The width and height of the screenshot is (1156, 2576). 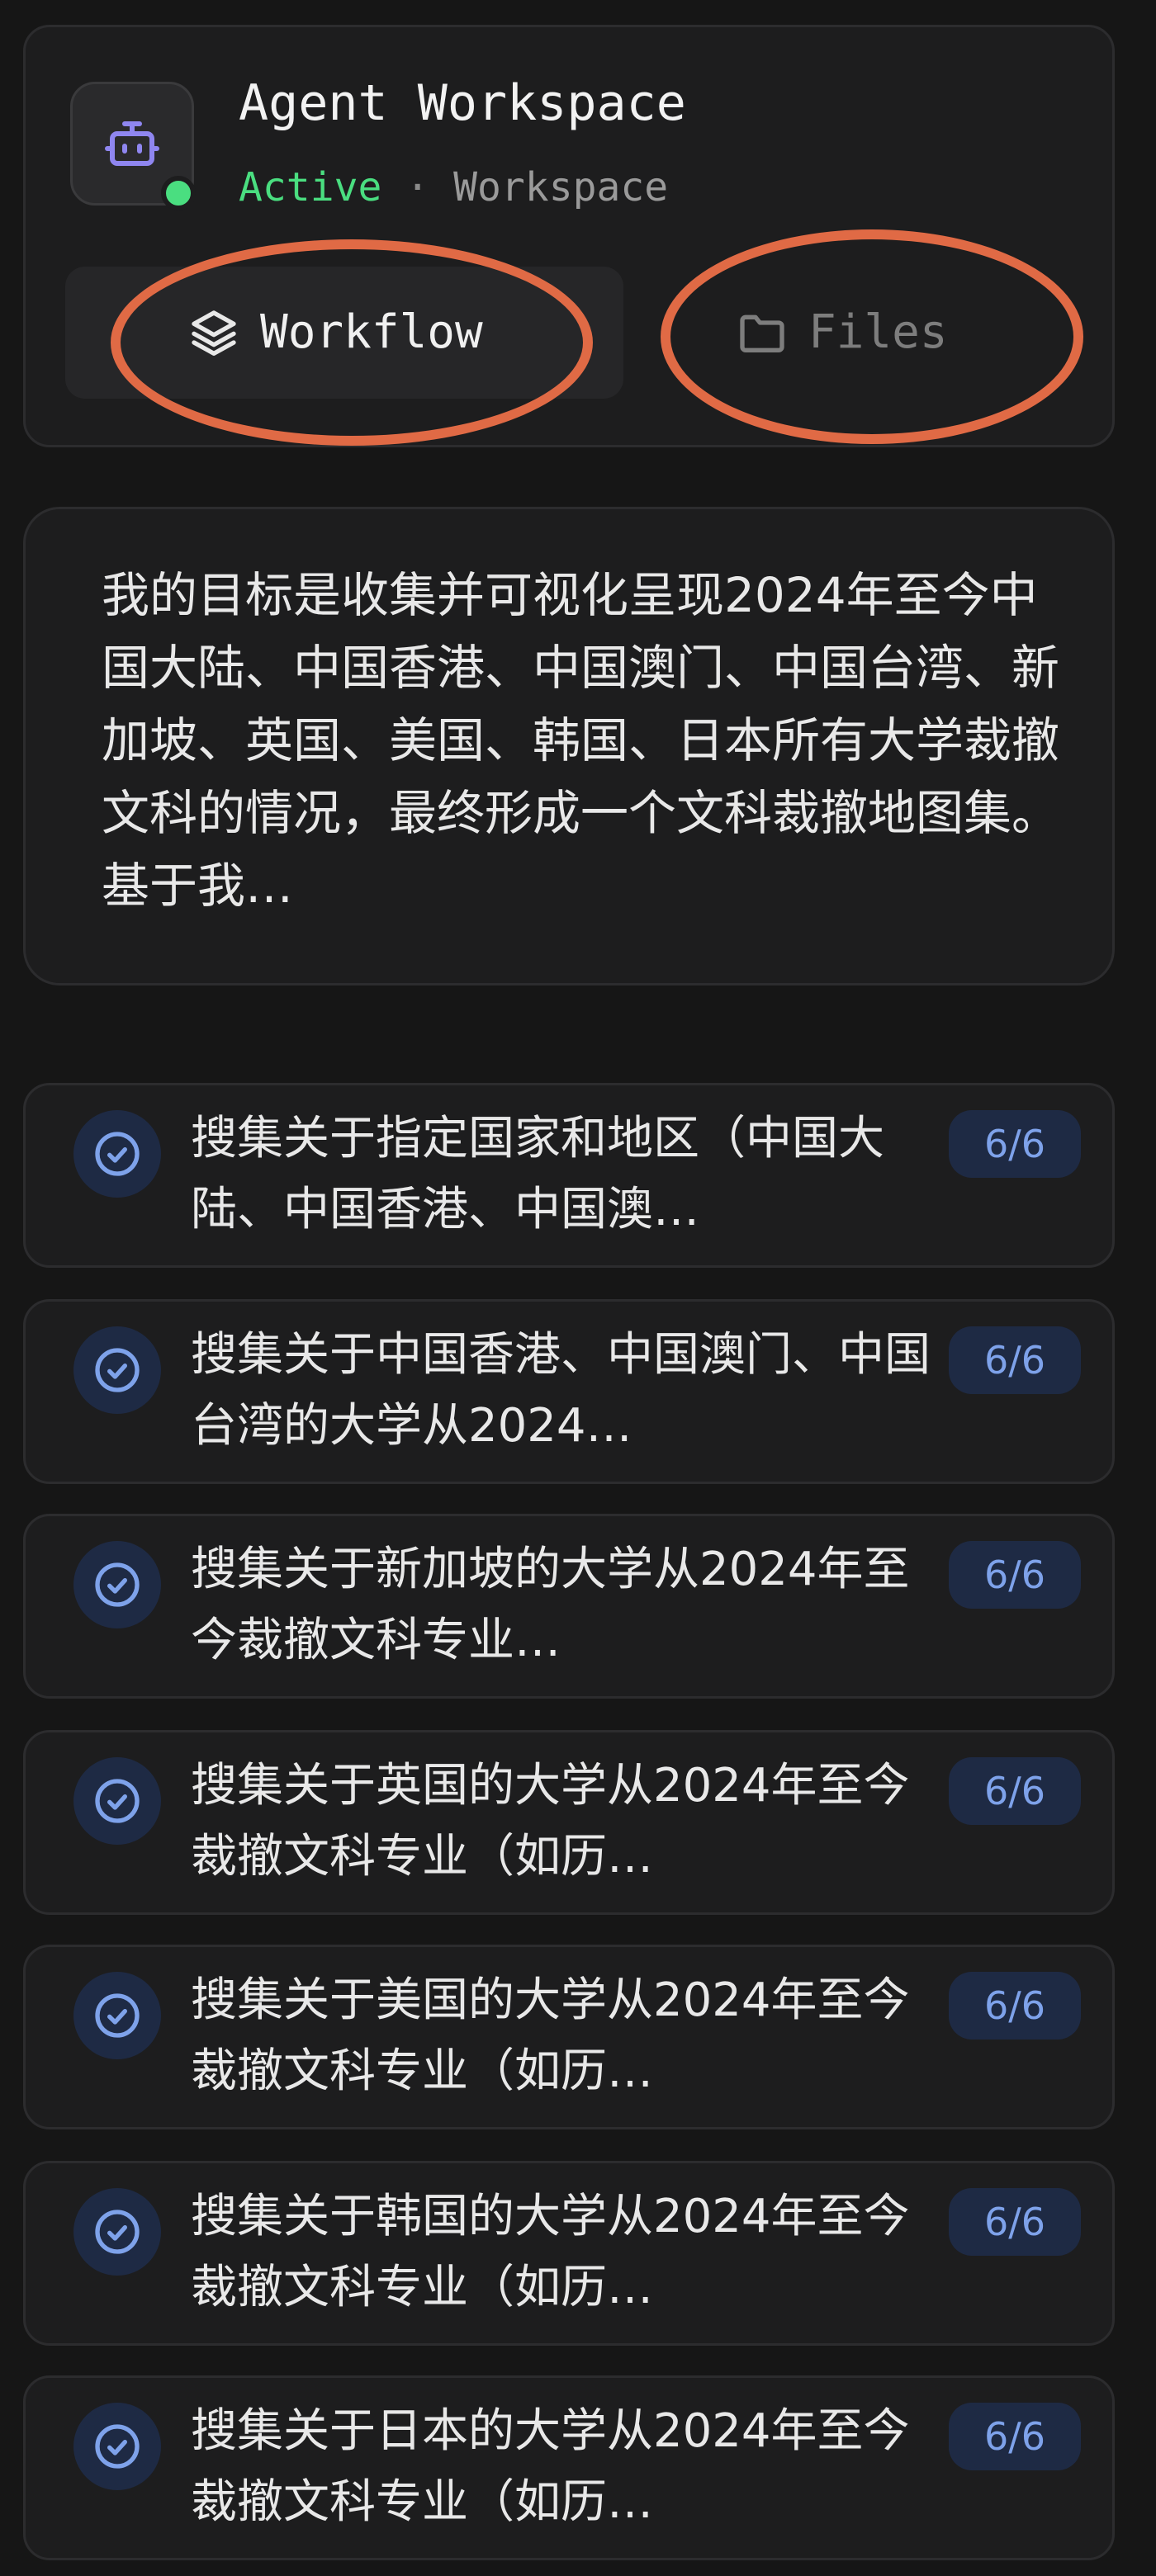 I want to click on task-item: 搜集关于指定国家和地区（中国大陆、中国香港、中国澳… 6/6, so click(x=569, y=1175).